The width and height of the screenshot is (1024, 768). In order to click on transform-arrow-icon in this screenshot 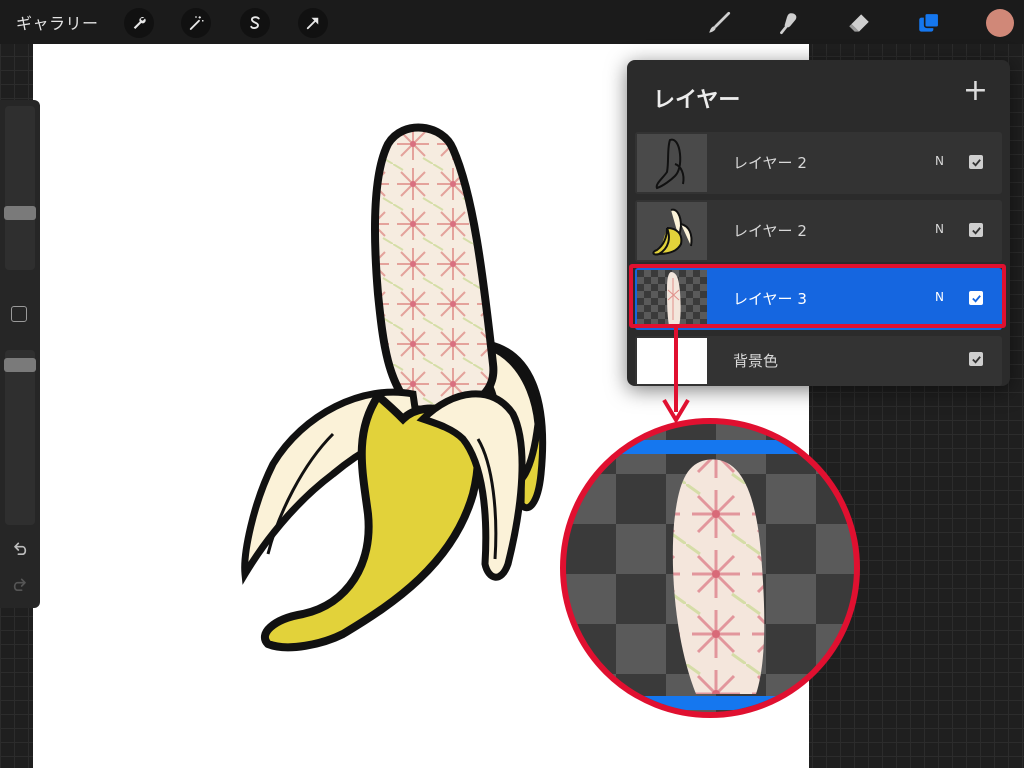, I will do `click(313, 23)`.